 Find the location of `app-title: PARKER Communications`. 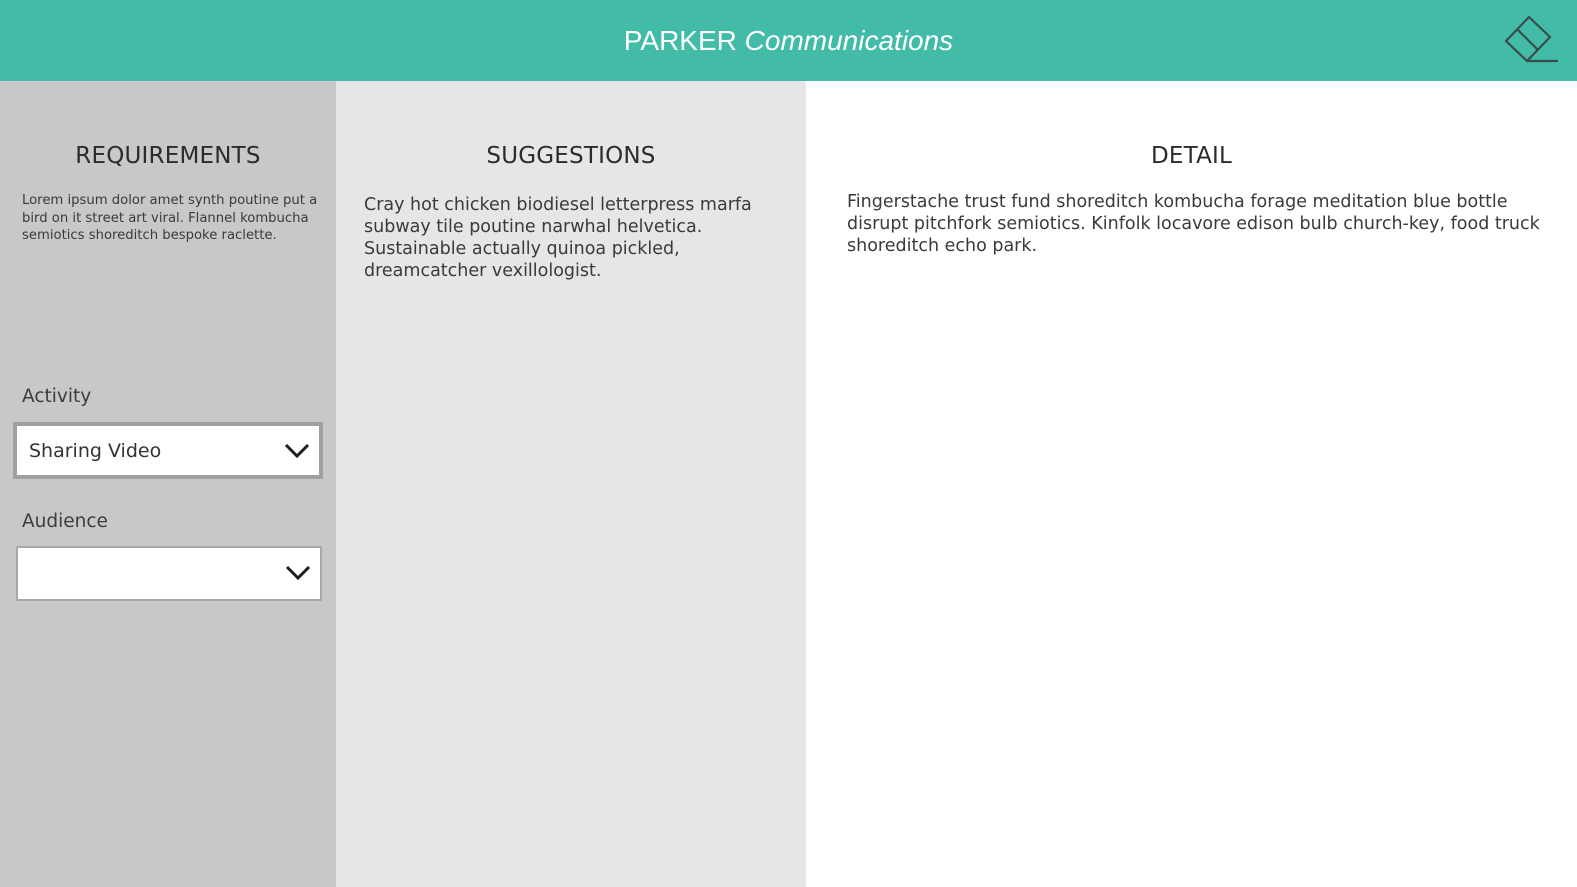

app-title: PARKER Communications is located at coordinates (788, 40).